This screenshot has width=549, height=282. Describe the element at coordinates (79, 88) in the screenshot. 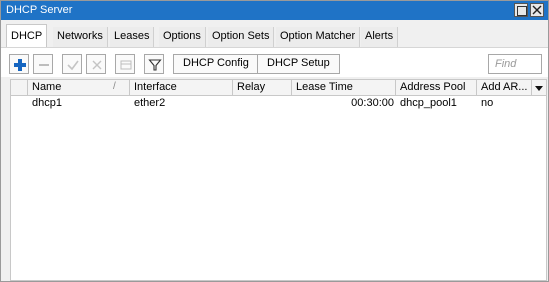

I see `column-header-name: Name /` at that location.